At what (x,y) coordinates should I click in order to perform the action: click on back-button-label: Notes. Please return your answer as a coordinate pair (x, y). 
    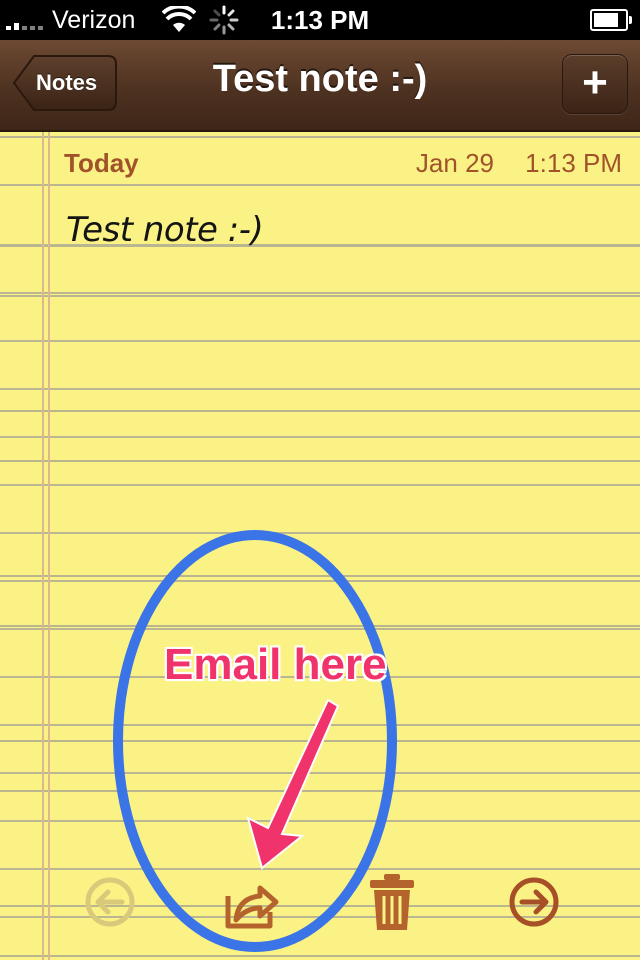
    Looking at the image, I should click on (67, 82).